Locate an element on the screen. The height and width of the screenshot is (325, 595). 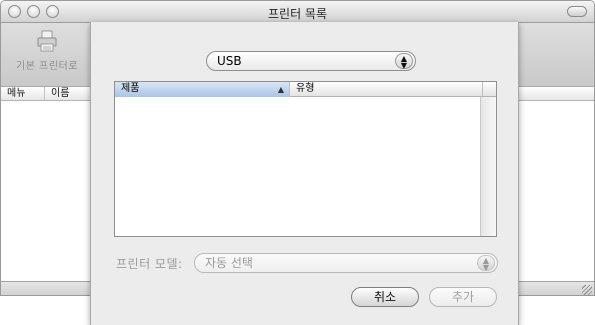
column-header-type: 유형 is located at coordinates (386, 89).